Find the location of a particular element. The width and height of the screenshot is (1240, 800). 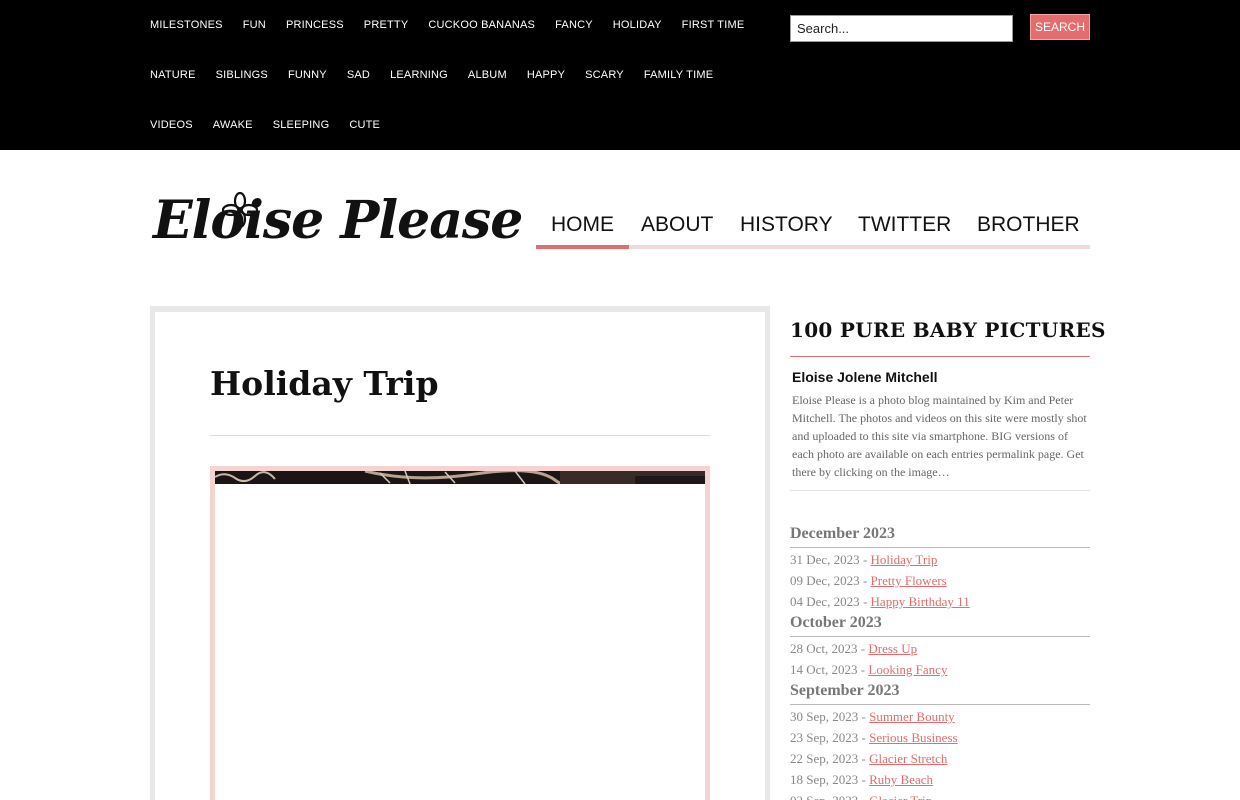

archive-entry: 04 Dec, 2023 - Happy Birthday 11 is located at coordinates (940, 602).